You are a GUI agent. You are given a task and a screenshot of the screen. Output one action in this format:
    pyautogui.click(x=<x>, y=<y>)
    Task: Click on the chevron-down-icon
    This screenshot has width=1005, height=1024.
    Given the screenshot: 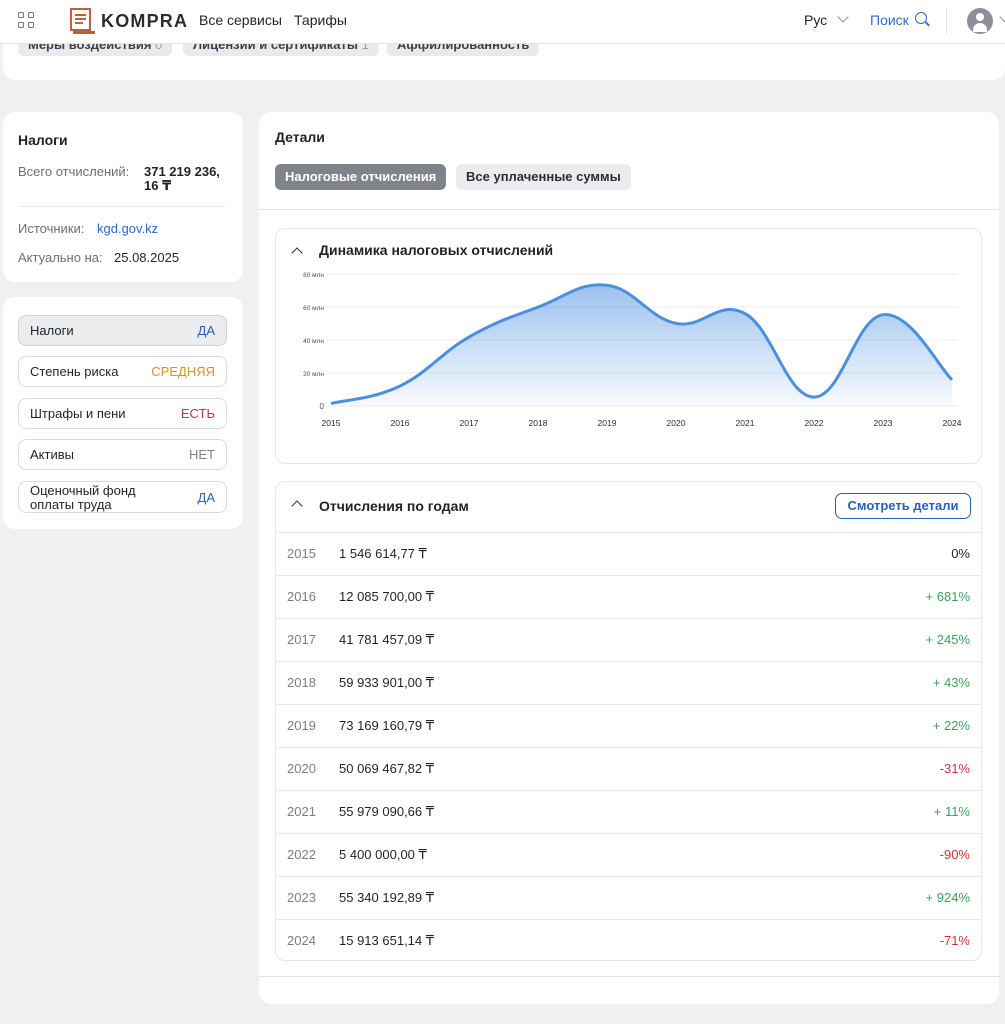 What is the action you would take?
    pyautogui.click(x=843, y=17)
    